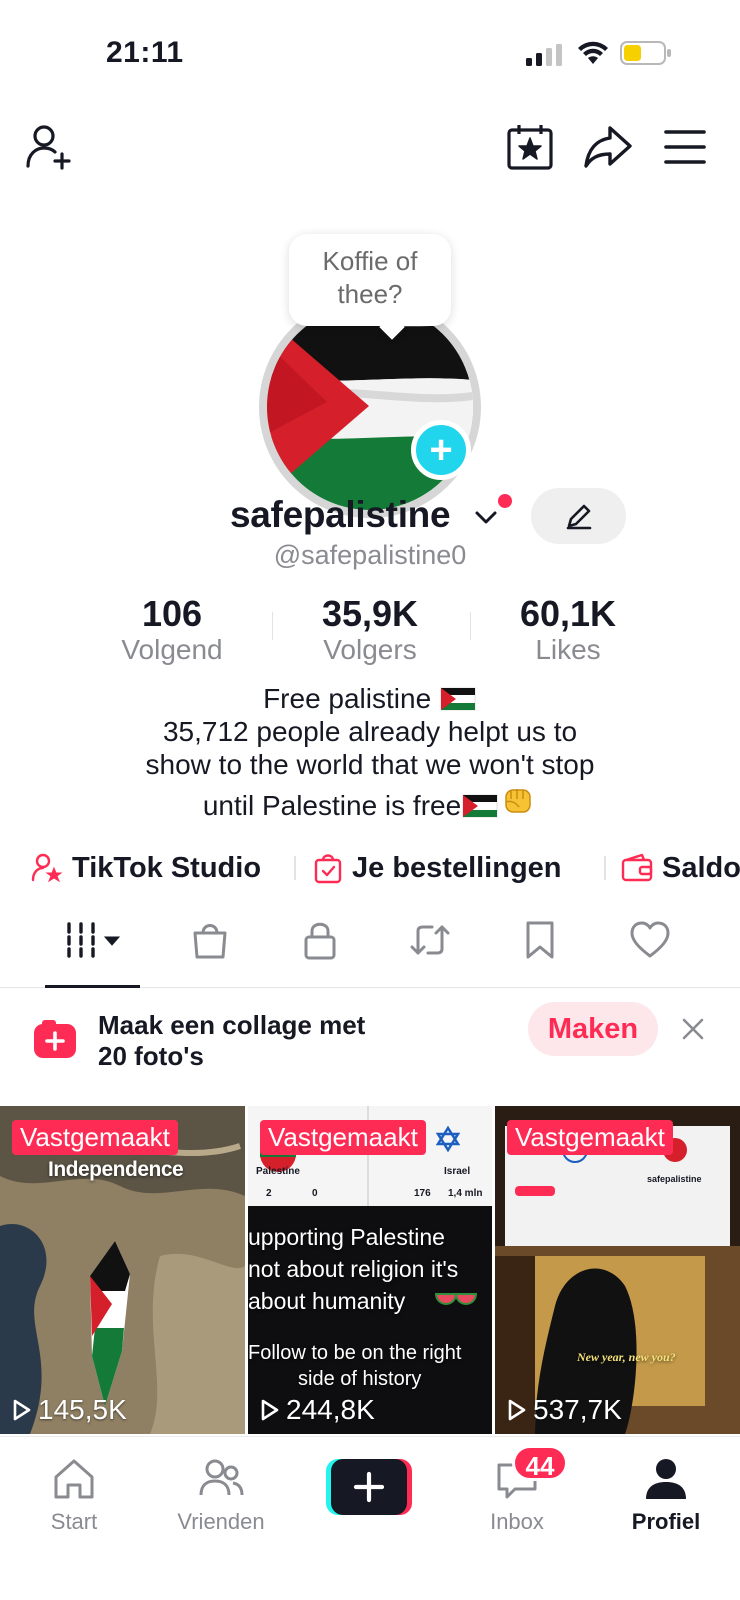 The height and width of the screenshot is (1600, 740). What do you see at coordinates (327, 1301) in the screenshot?
I see `video-caption-line3: about humanity` at bounding box center [327, 1301].